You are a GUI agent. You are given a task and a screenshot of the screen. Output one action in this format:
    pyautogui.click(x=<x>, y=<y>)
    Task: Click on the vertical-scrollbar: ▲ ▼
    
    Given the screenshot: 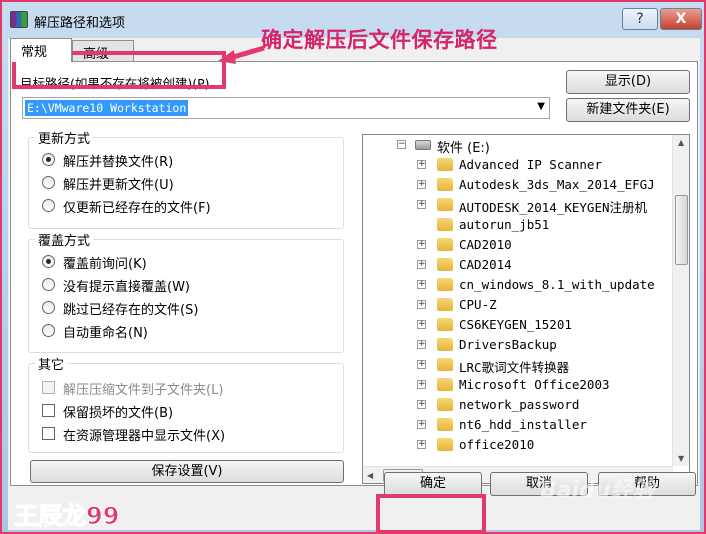 What is the action you would take?
    pyautogui.click(x=680, y=300)
    